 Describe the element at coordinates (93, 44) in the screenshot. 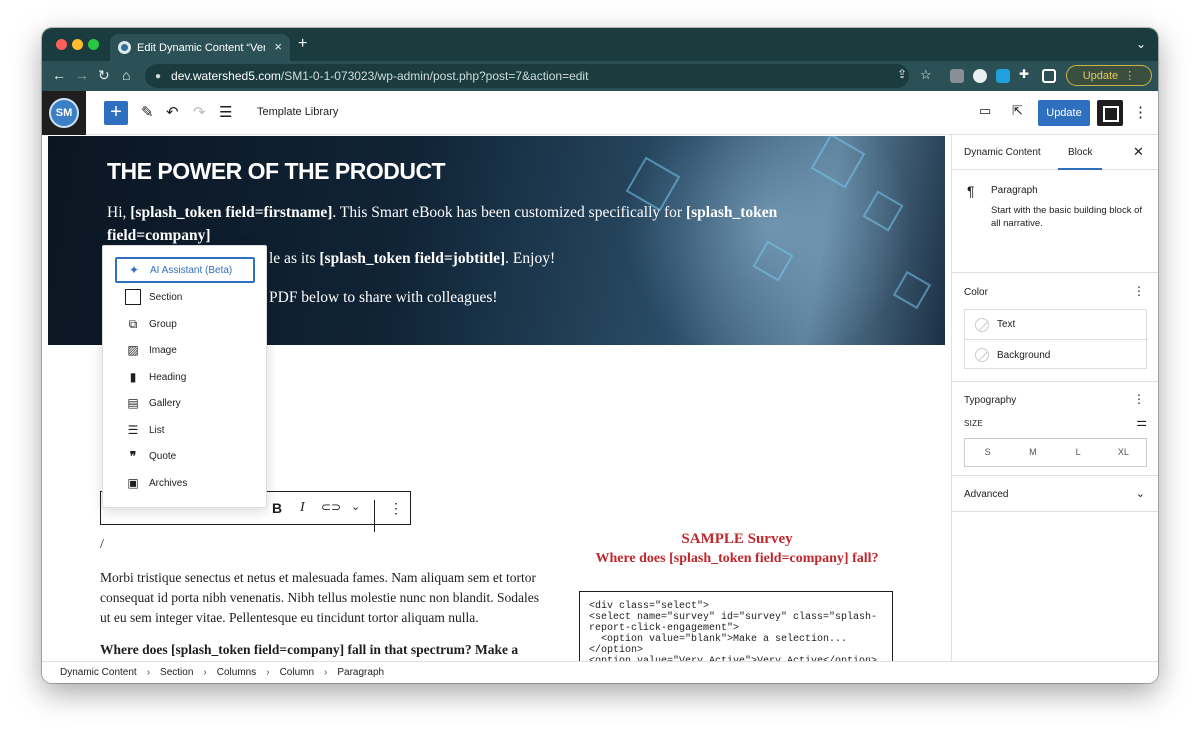

I see `maximize-window-button` at that location.